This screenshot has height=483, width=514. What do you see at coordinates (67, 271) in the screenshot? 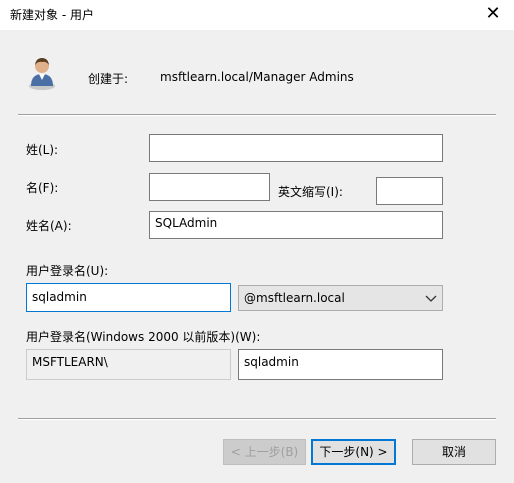
I see `logon-name-label: 用户登录名(U):` at bounding box center [67, 271].